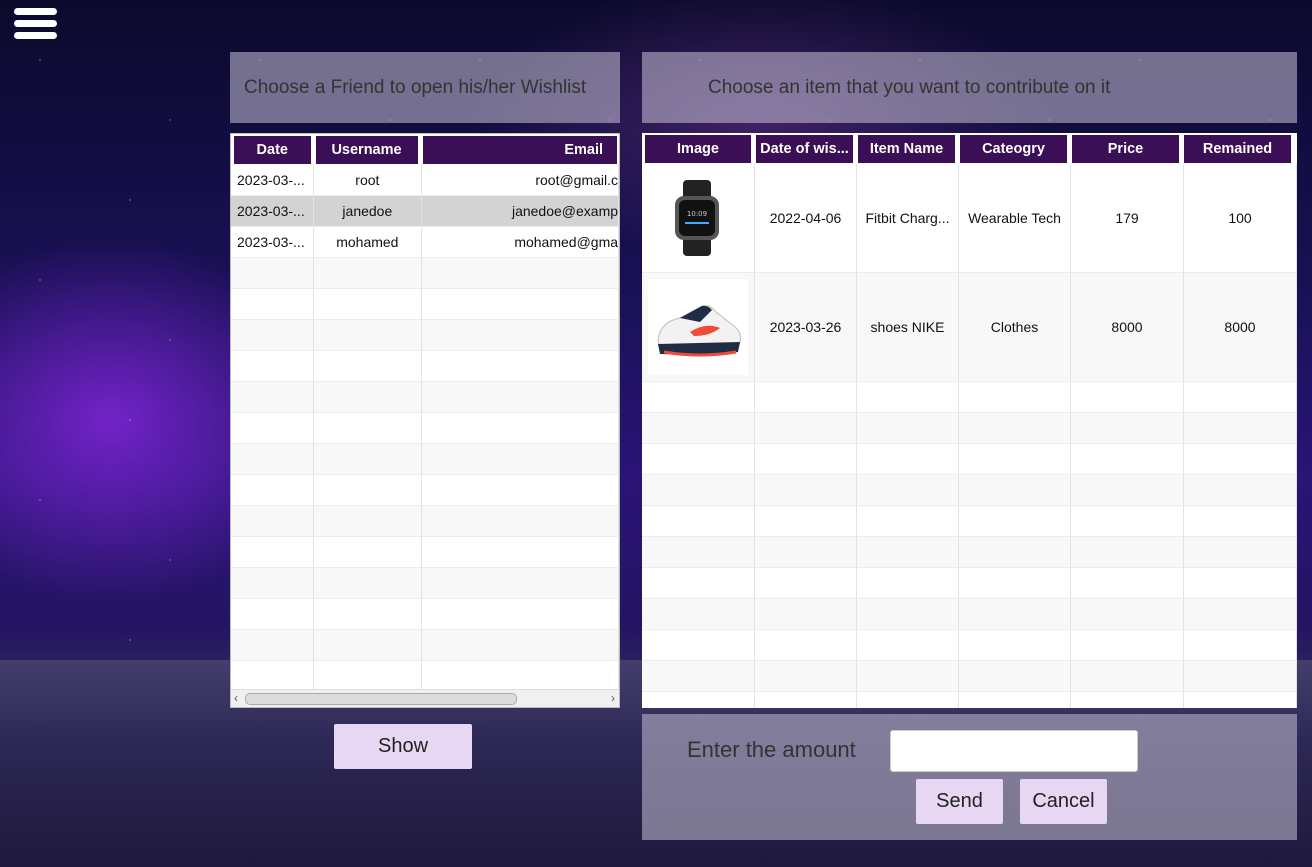 This screenshot has height=867, width=1312. I want to click on friends-panel-title: Choose a Friend to open his/her Wishlist, so click(415, 87).